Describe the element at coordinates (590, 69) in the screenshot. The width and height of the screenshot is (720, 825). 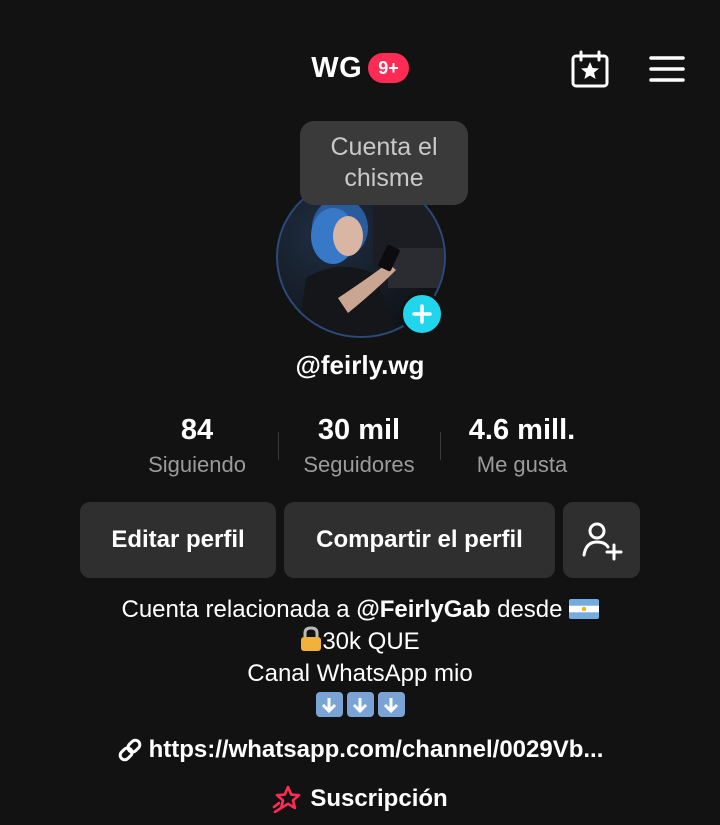
I see `calendar-star-icon` at that location.